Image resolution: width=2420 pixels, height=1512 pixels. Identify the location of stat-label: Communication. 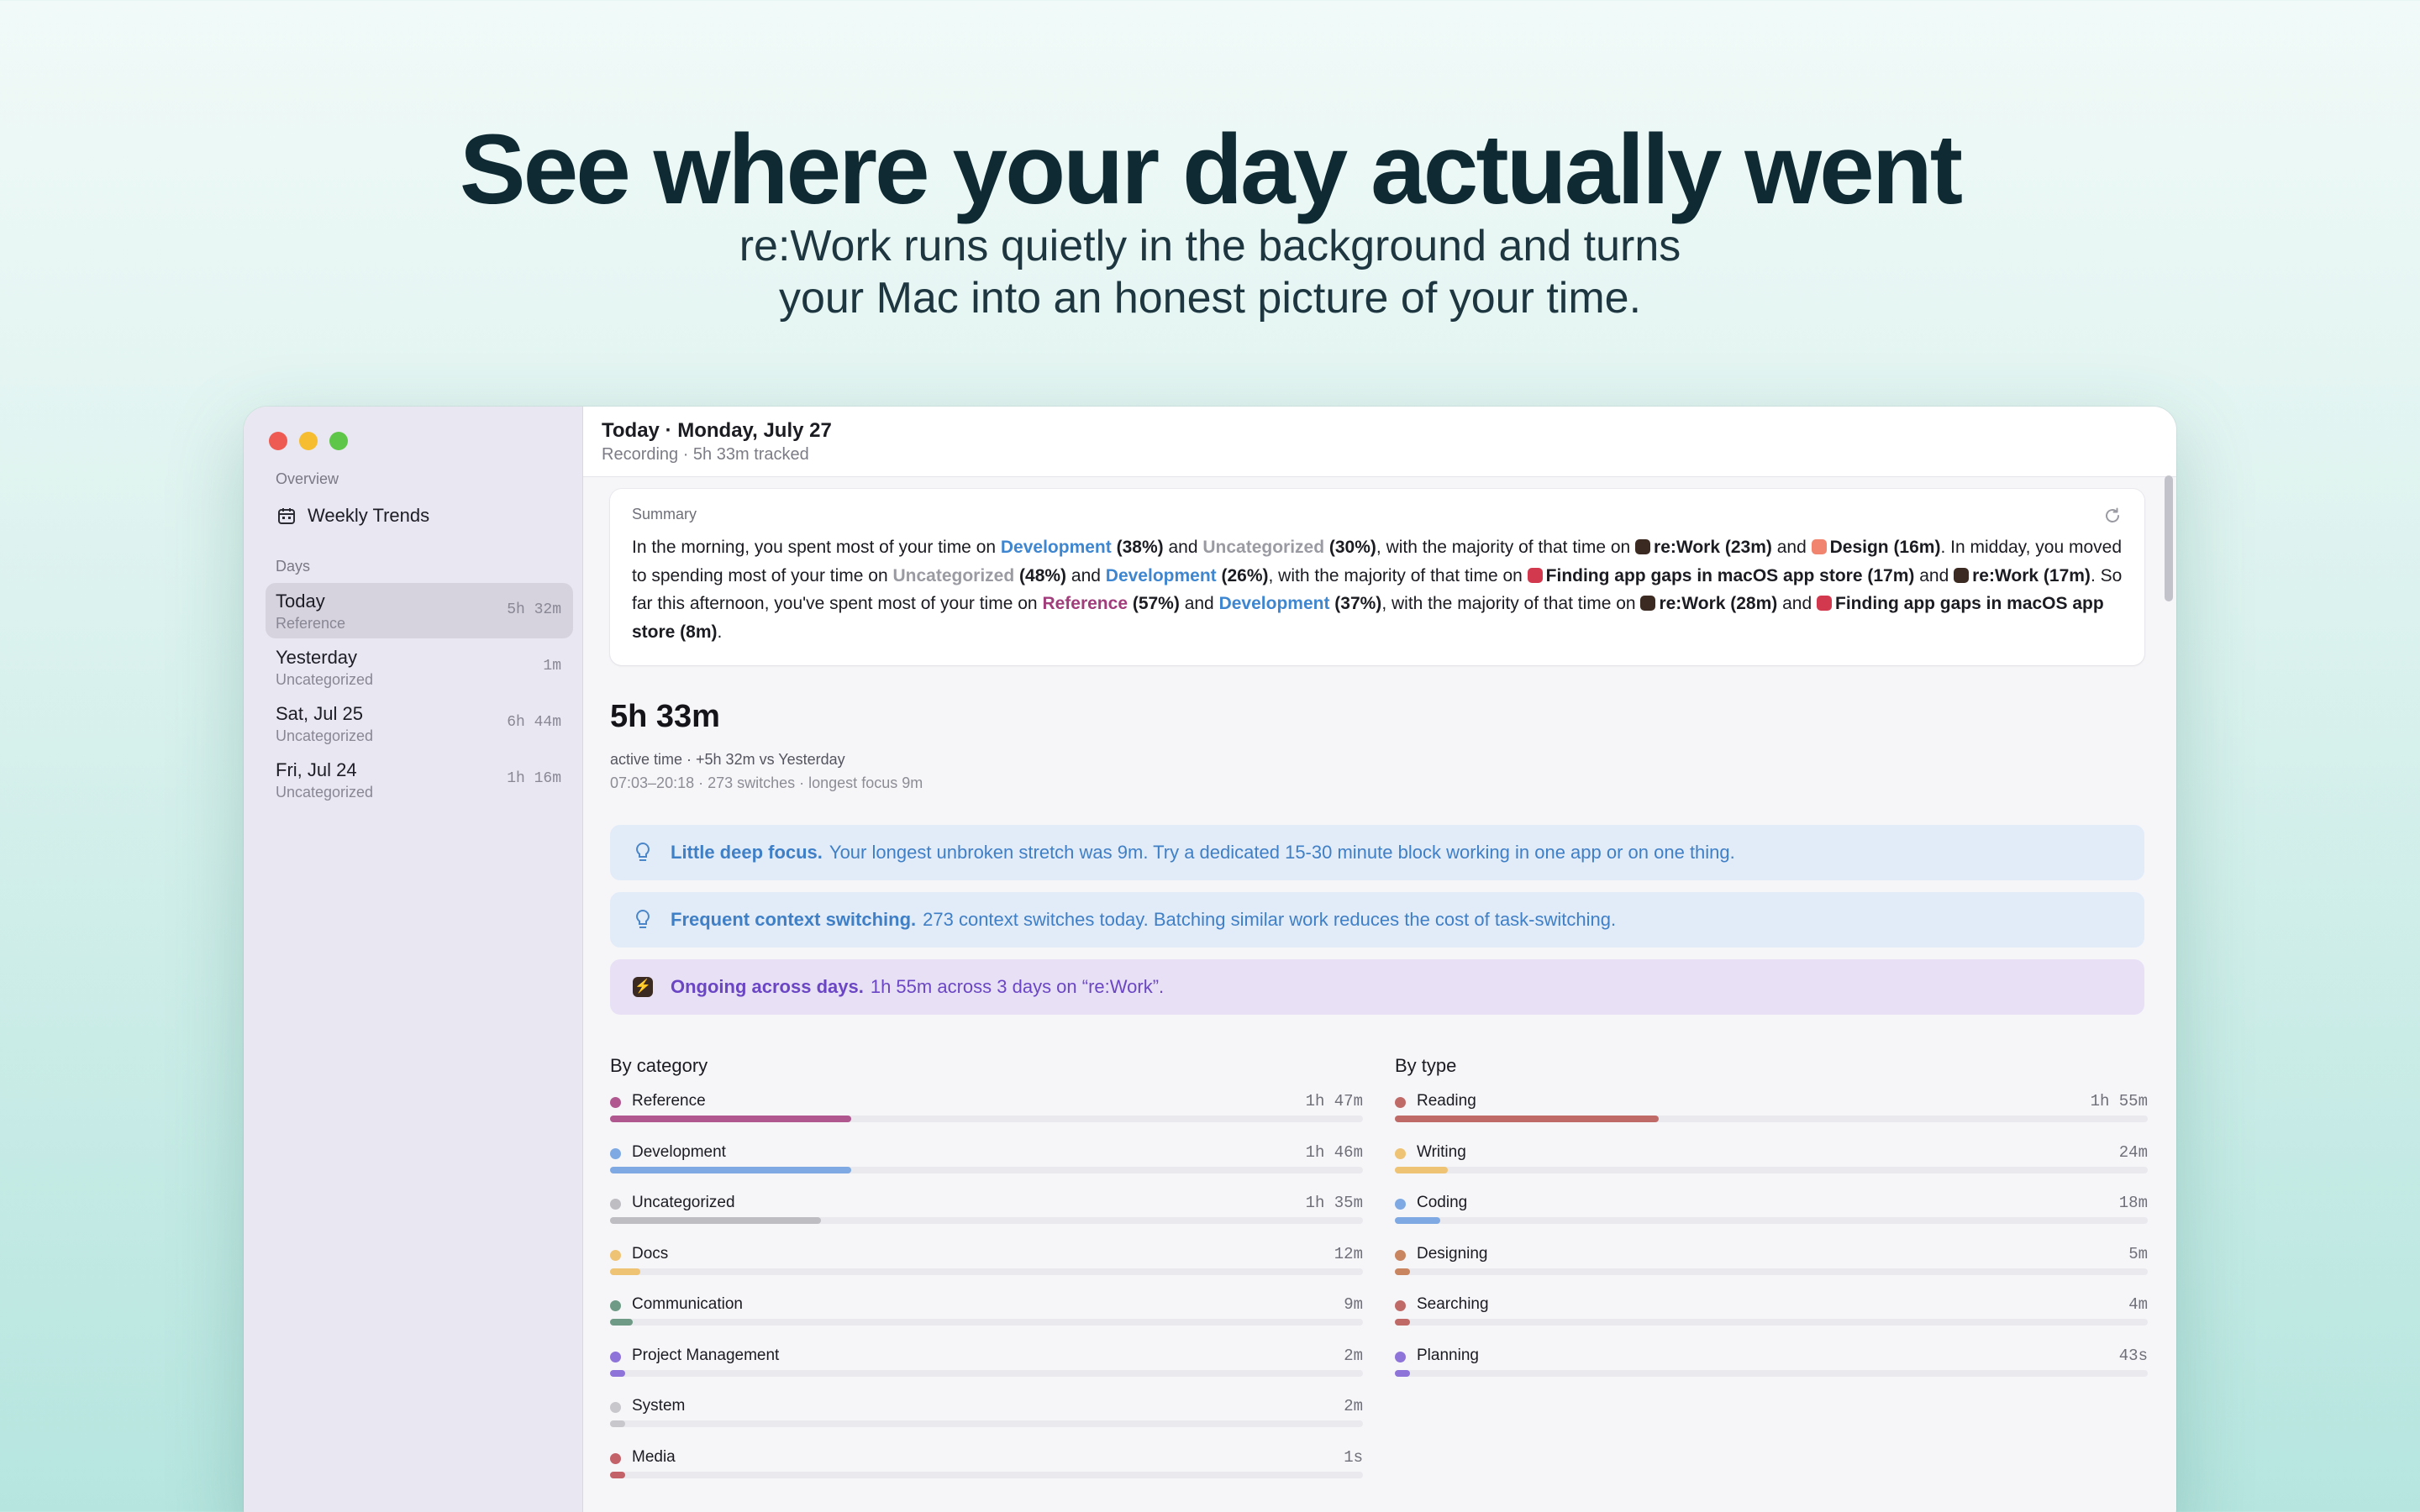
(688, 1304).